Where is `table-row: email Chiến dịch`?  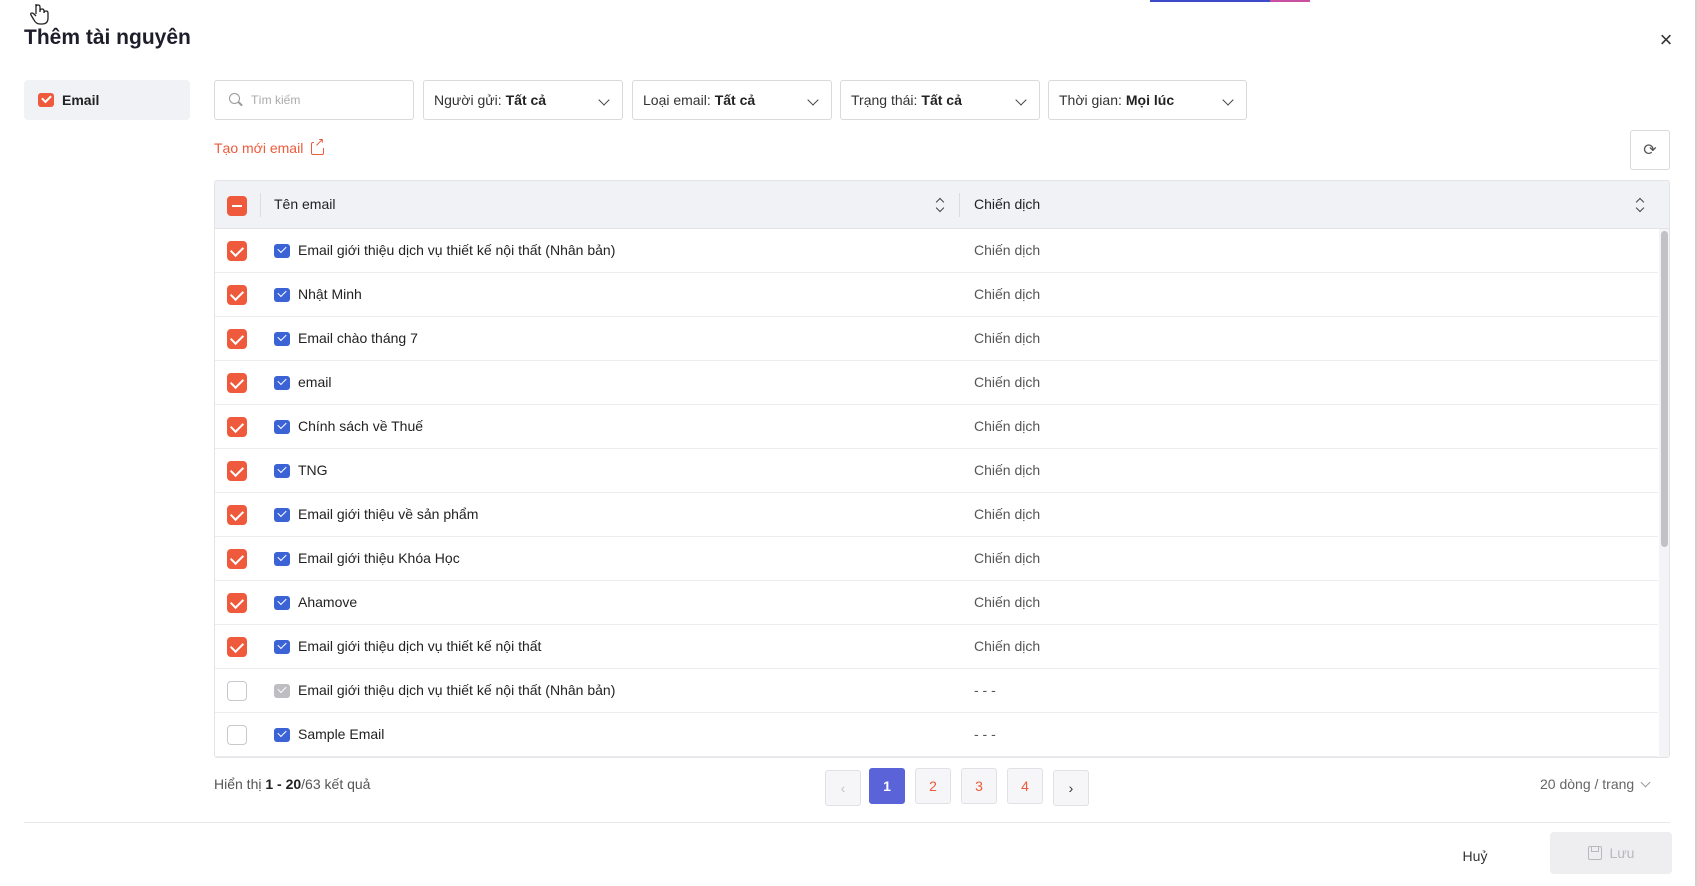
table-row: email Chiến dịch is located at coordinates (936, 383).